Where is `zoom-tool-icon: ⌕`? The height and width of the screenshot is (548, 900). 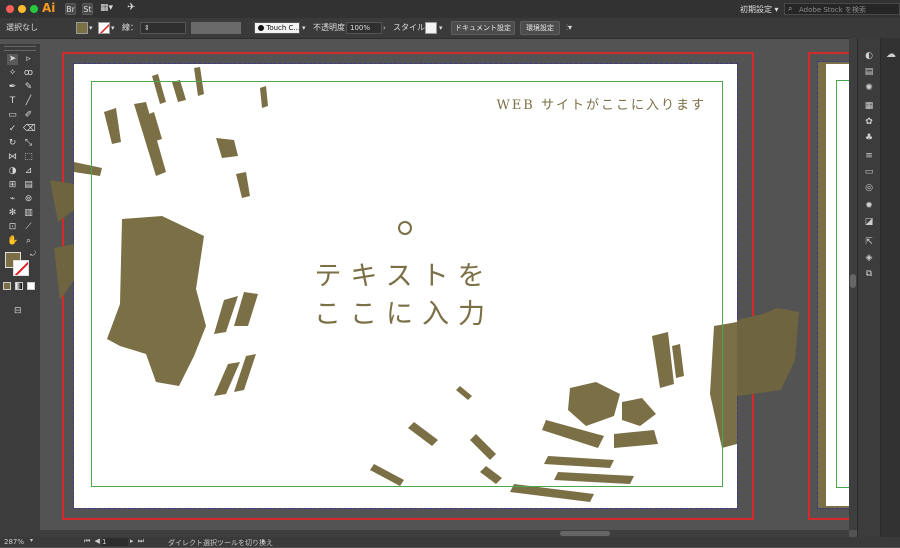 zoom-tool-icon: ⌕ is located at coordinates (28, 241).